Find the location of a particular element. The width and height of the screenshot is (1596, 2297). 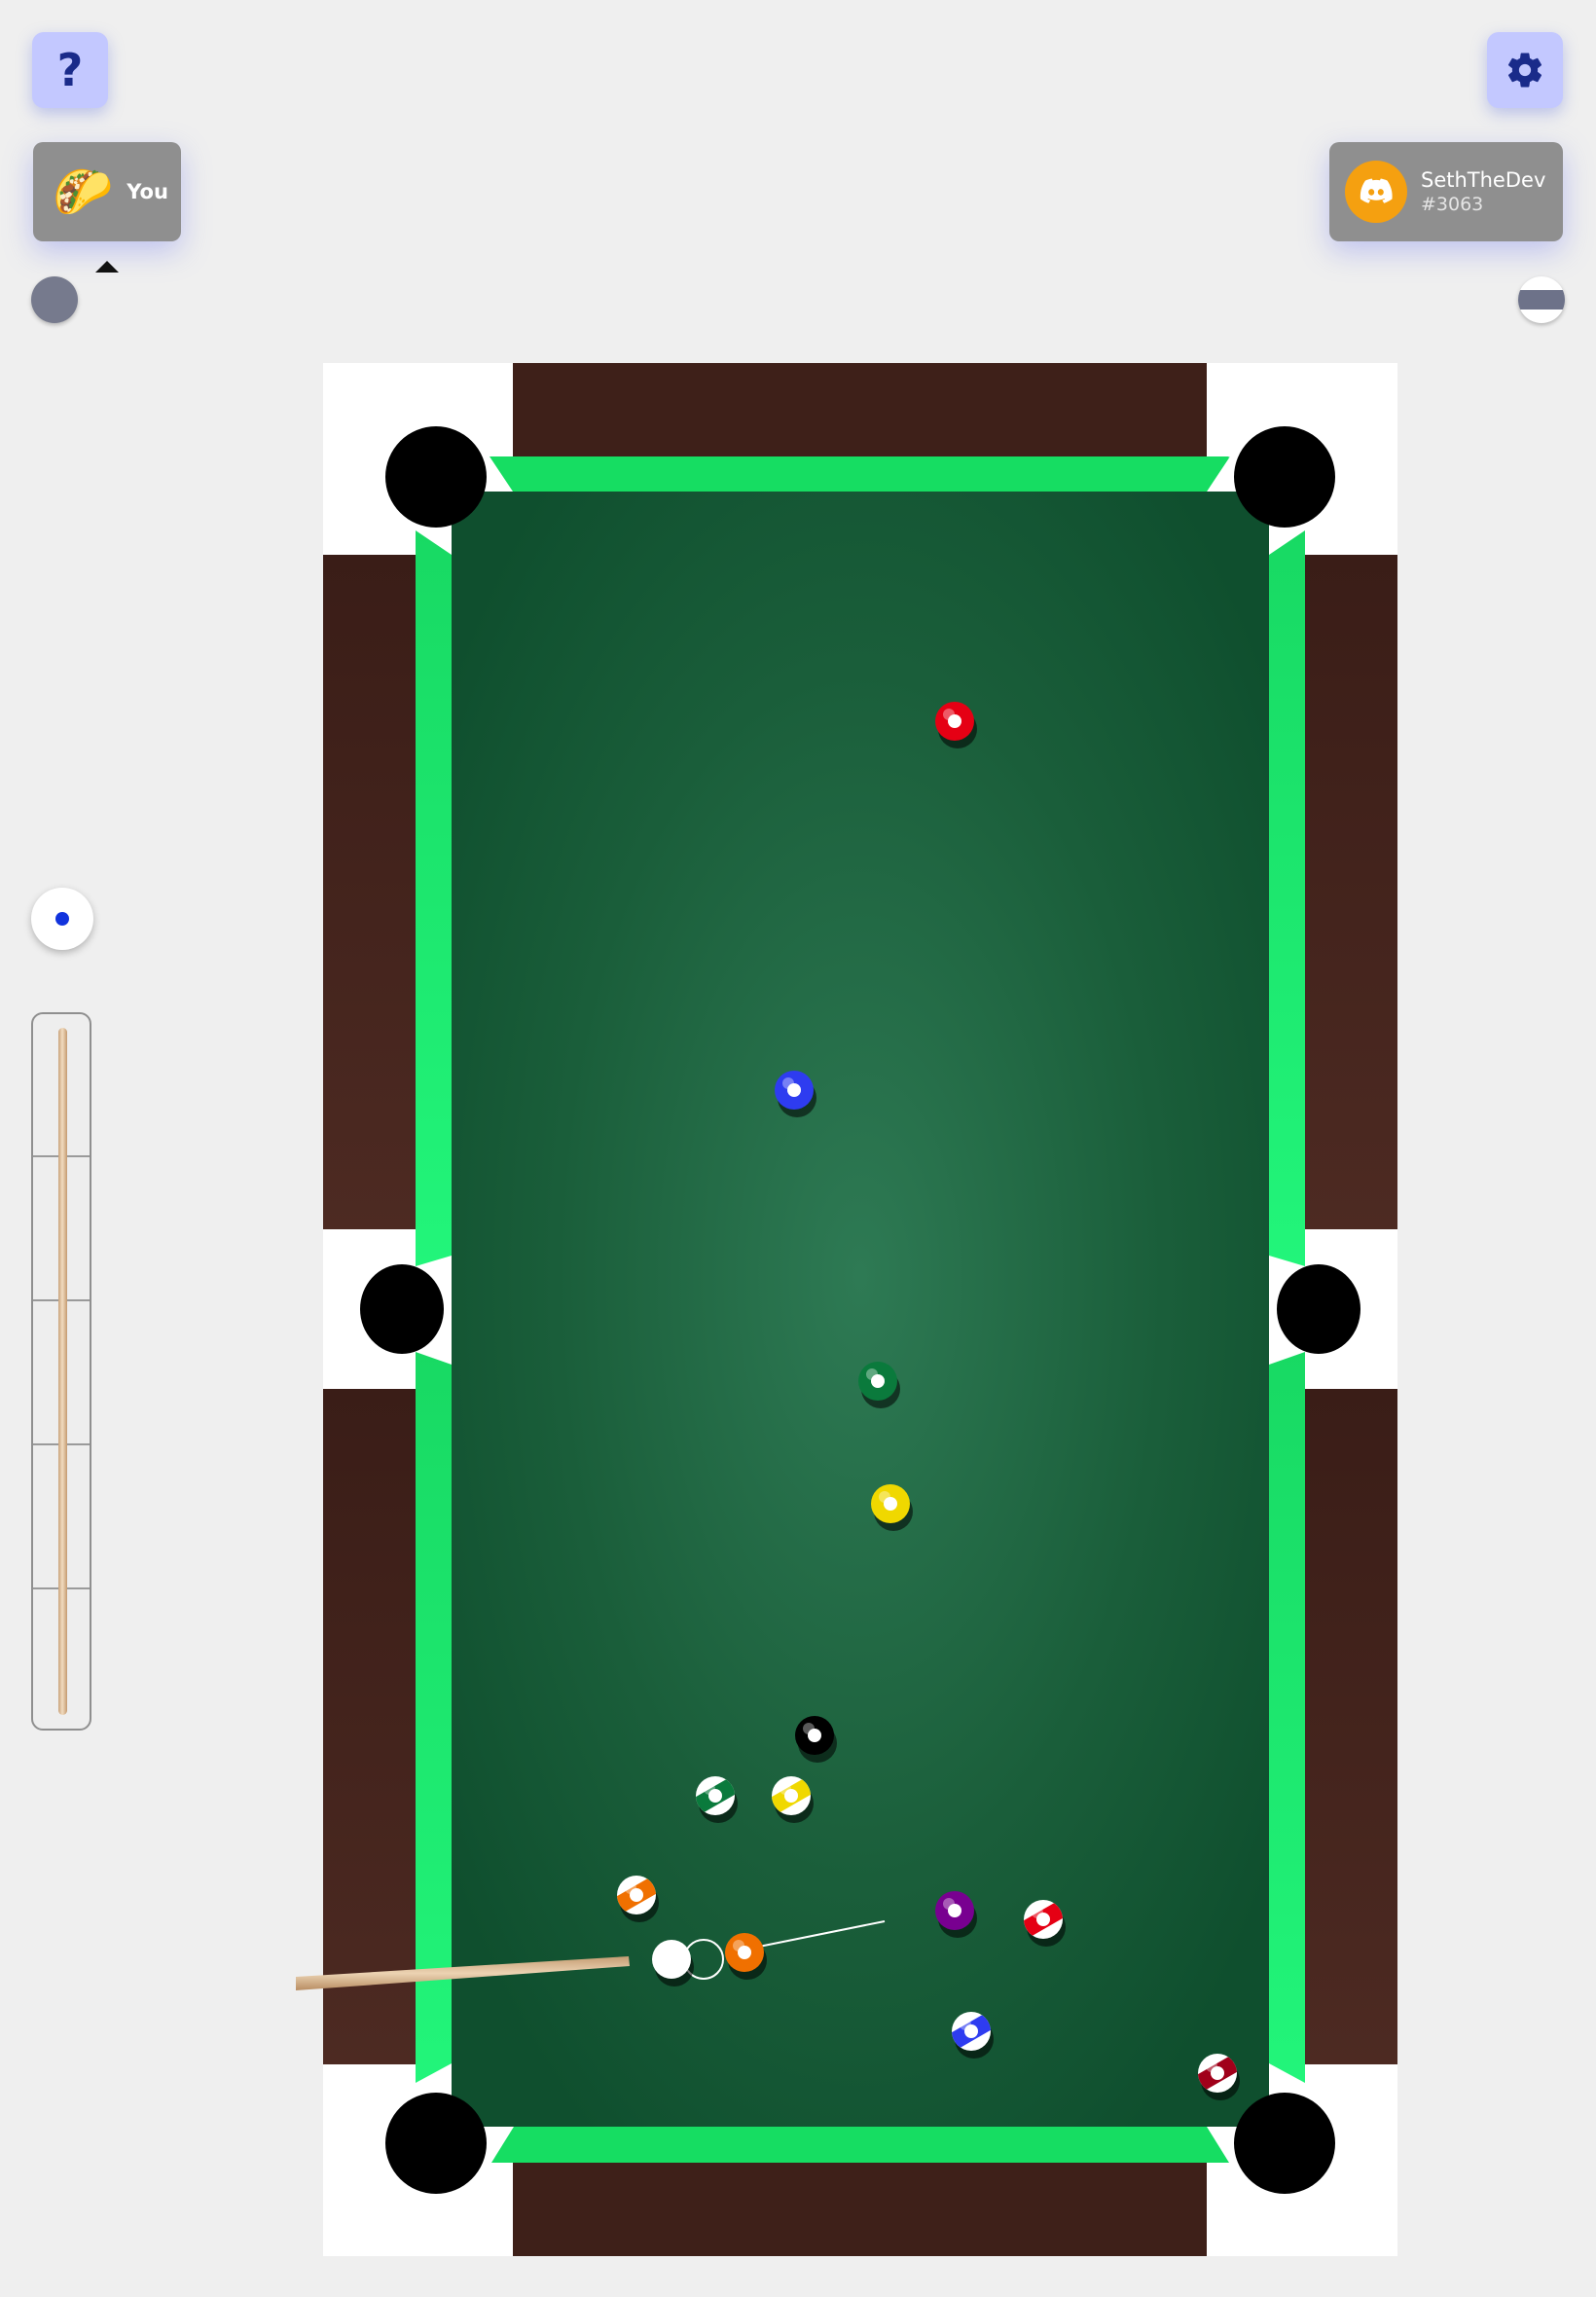

rail-right-upper is located at coordinates (1351, 892).